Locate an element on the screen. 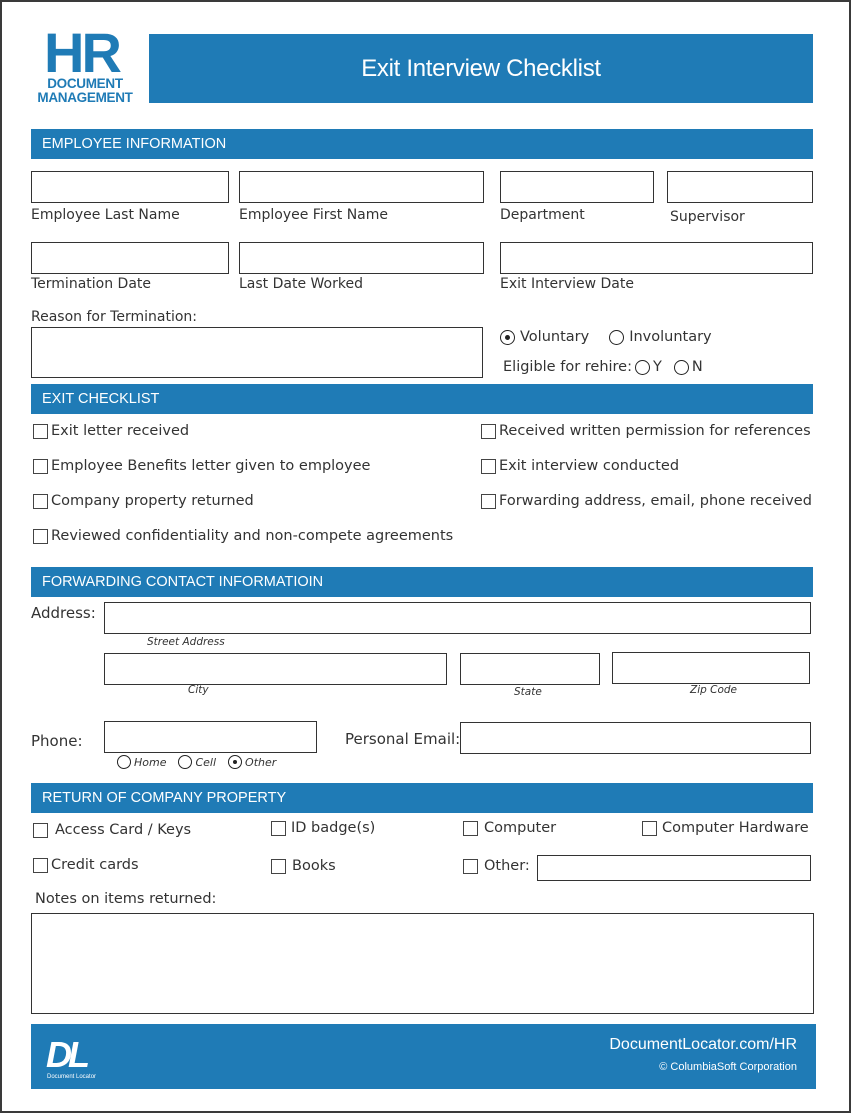  first-name-field is located at coordinates (361, 187).